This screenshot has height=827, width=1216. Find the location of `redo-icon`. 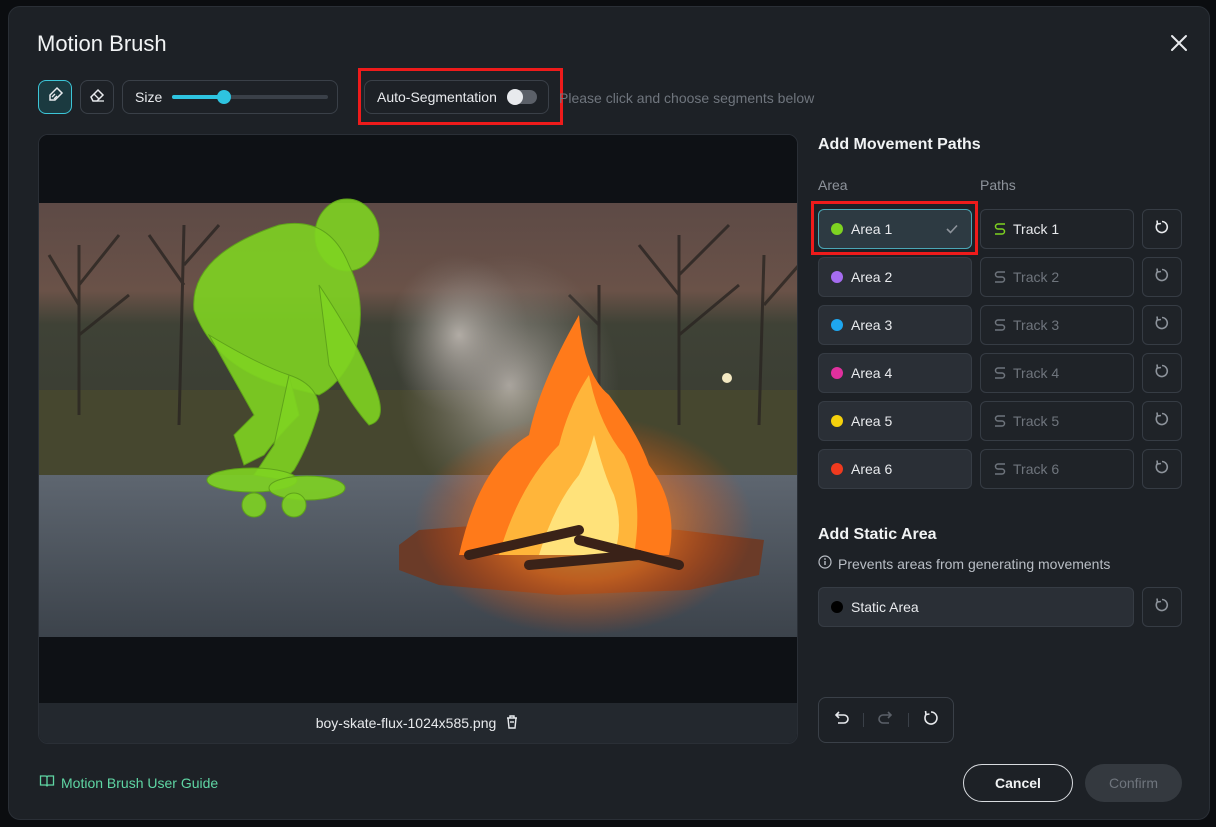

redo-icon is located at coordinates (886, 720).